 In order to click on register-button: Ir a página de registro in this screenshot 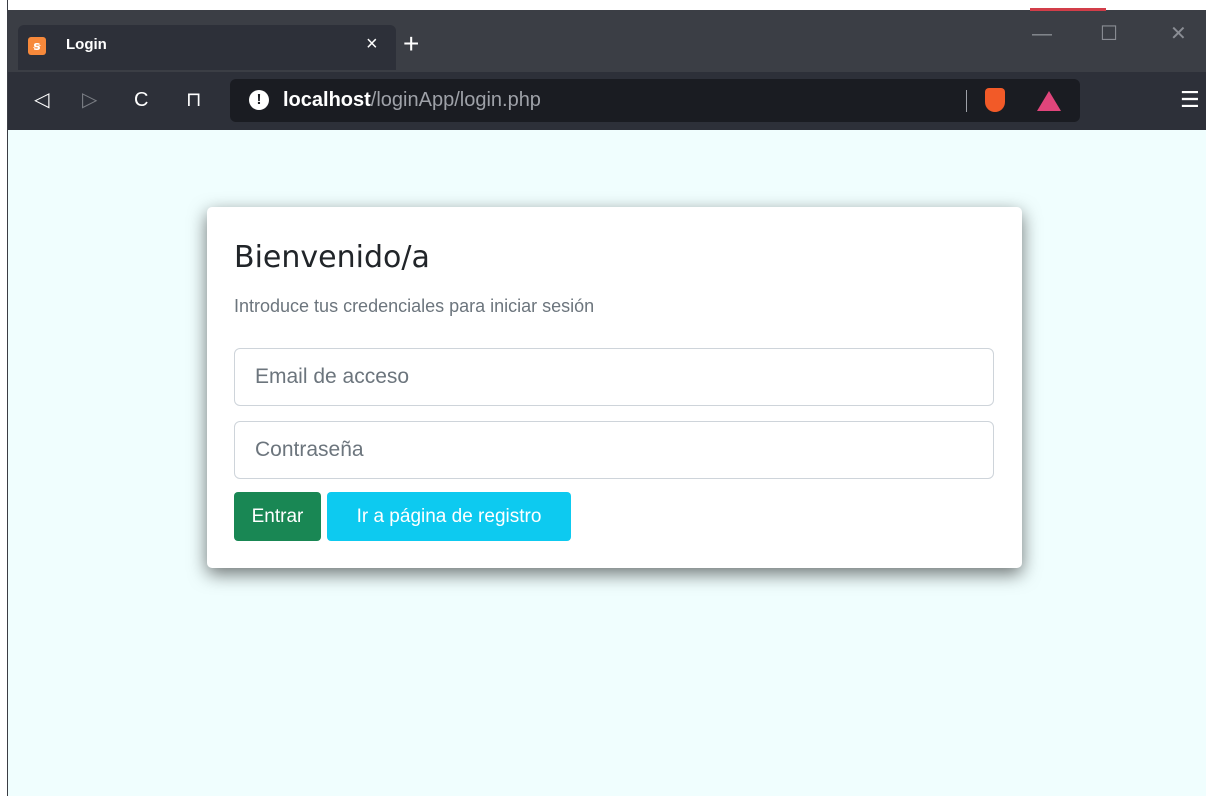, I will do `click(449, 516)`.